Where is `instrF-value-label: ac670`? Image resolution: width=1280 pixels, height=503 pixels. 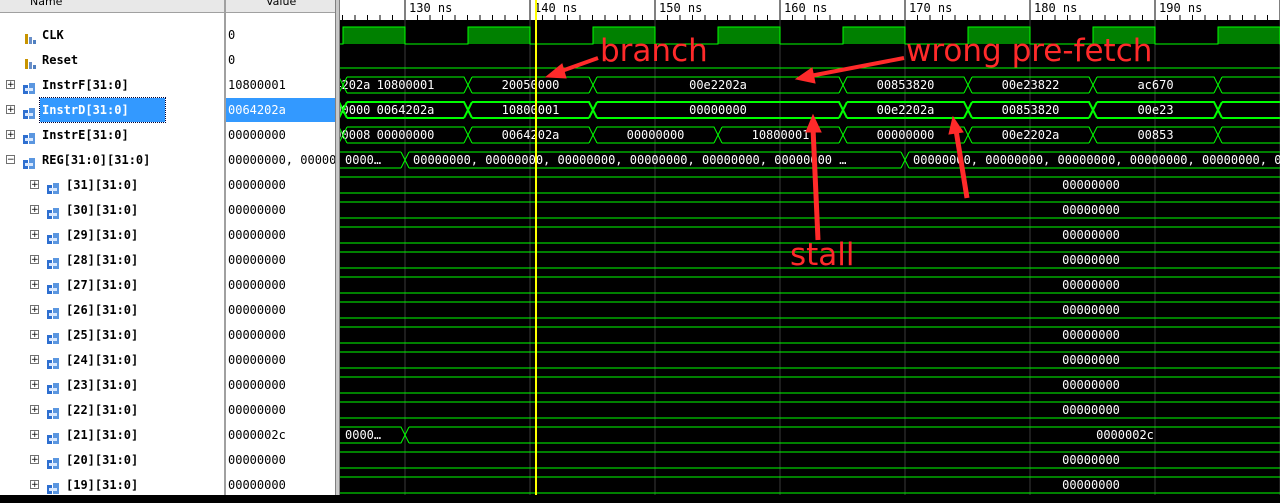
instrF-value-label: ac670 is located at coordinates (1155, 85).